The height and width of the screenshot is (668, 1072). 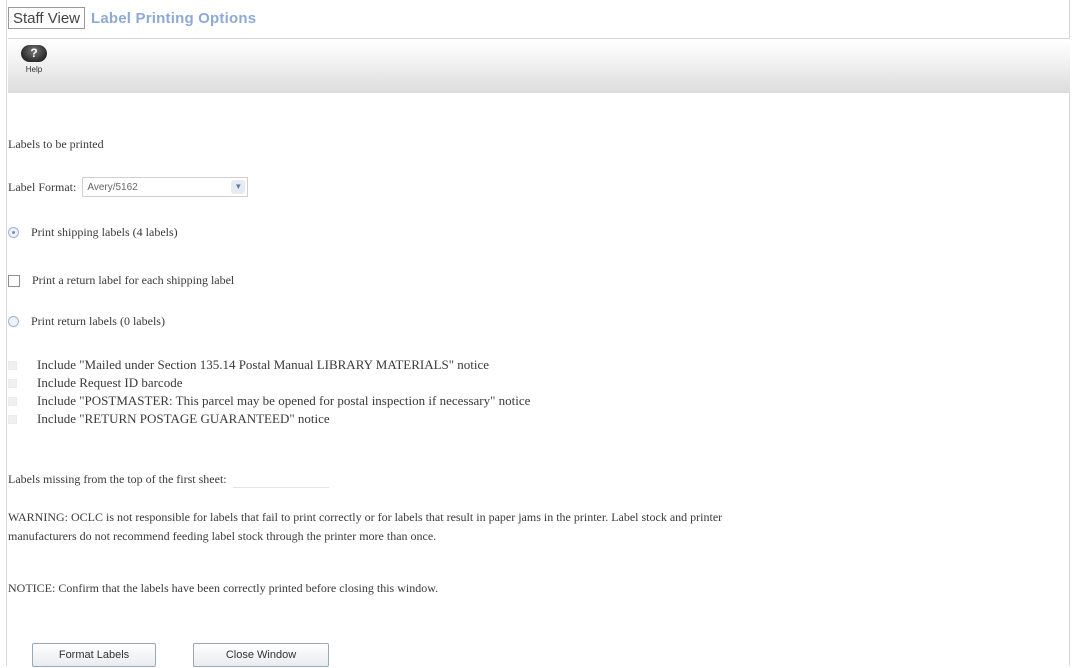 I want to click on help-label: Help, so click(x=34, y=69).